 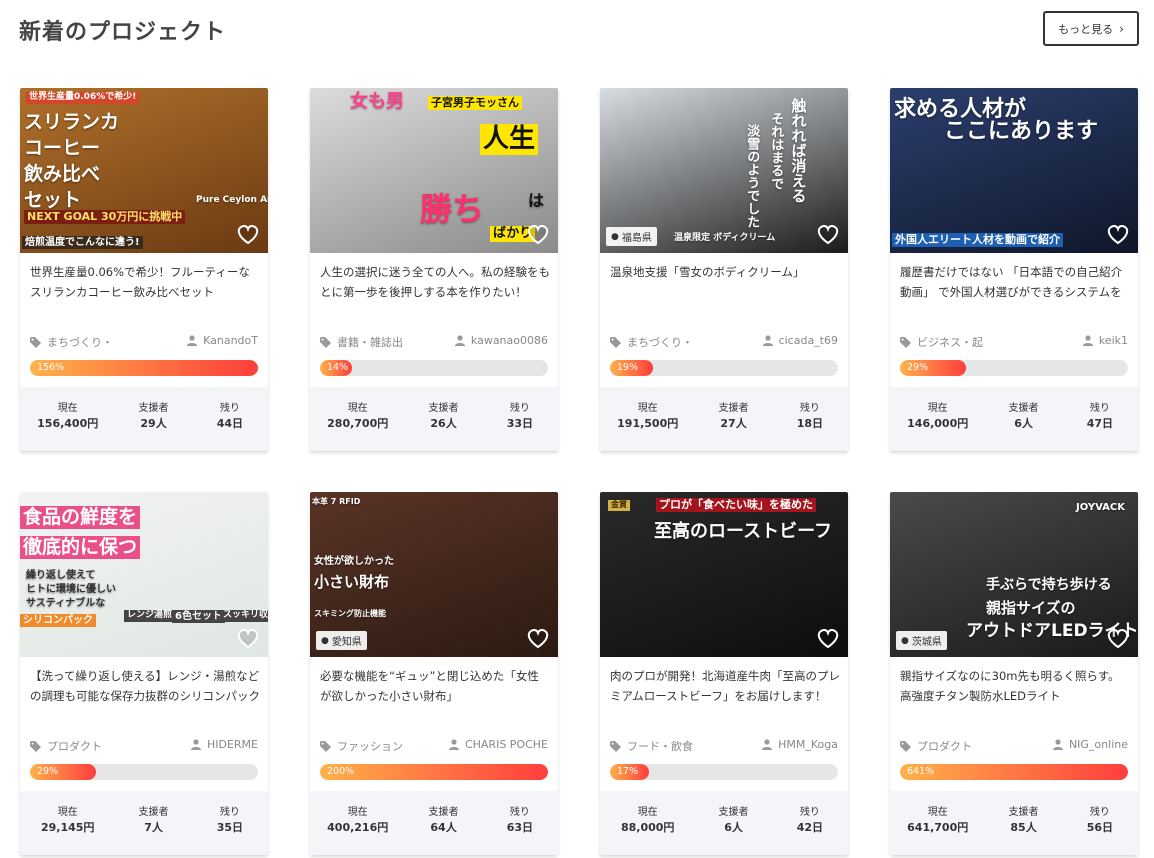 I want to click on thumbnail-caption: スッキリ収納, so click(x=244, y=616).